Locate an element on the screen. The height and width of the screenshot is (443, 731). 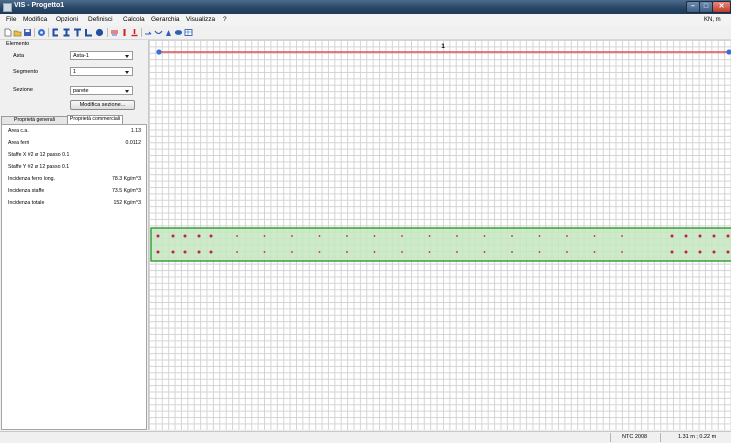
segmento-select: 1 is located at coordinates (101, 71).